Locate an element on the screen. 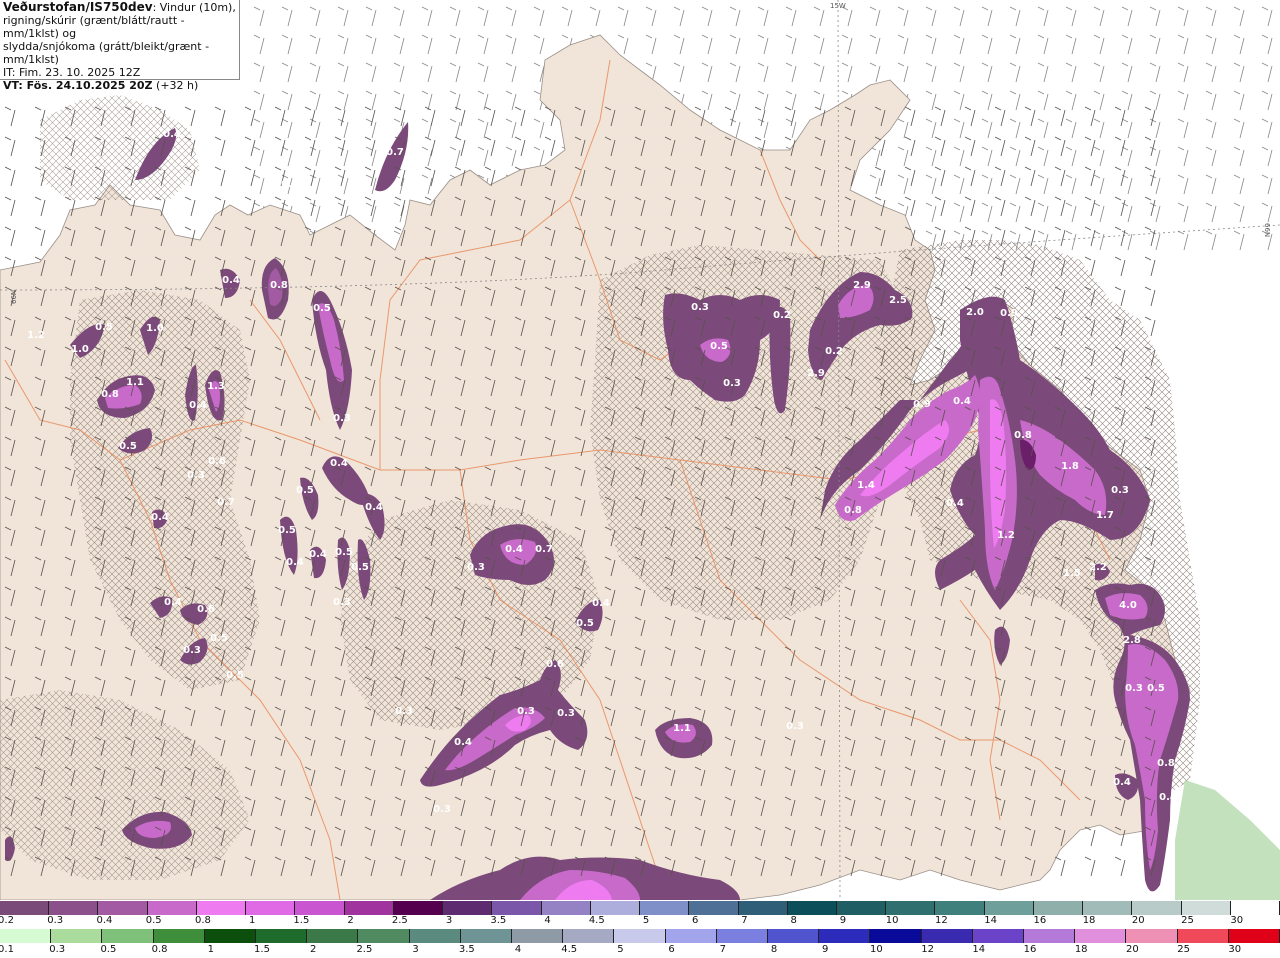 The image size is (1280, 958). legend-tick-label: 14 is located at coordinates (979, 949).